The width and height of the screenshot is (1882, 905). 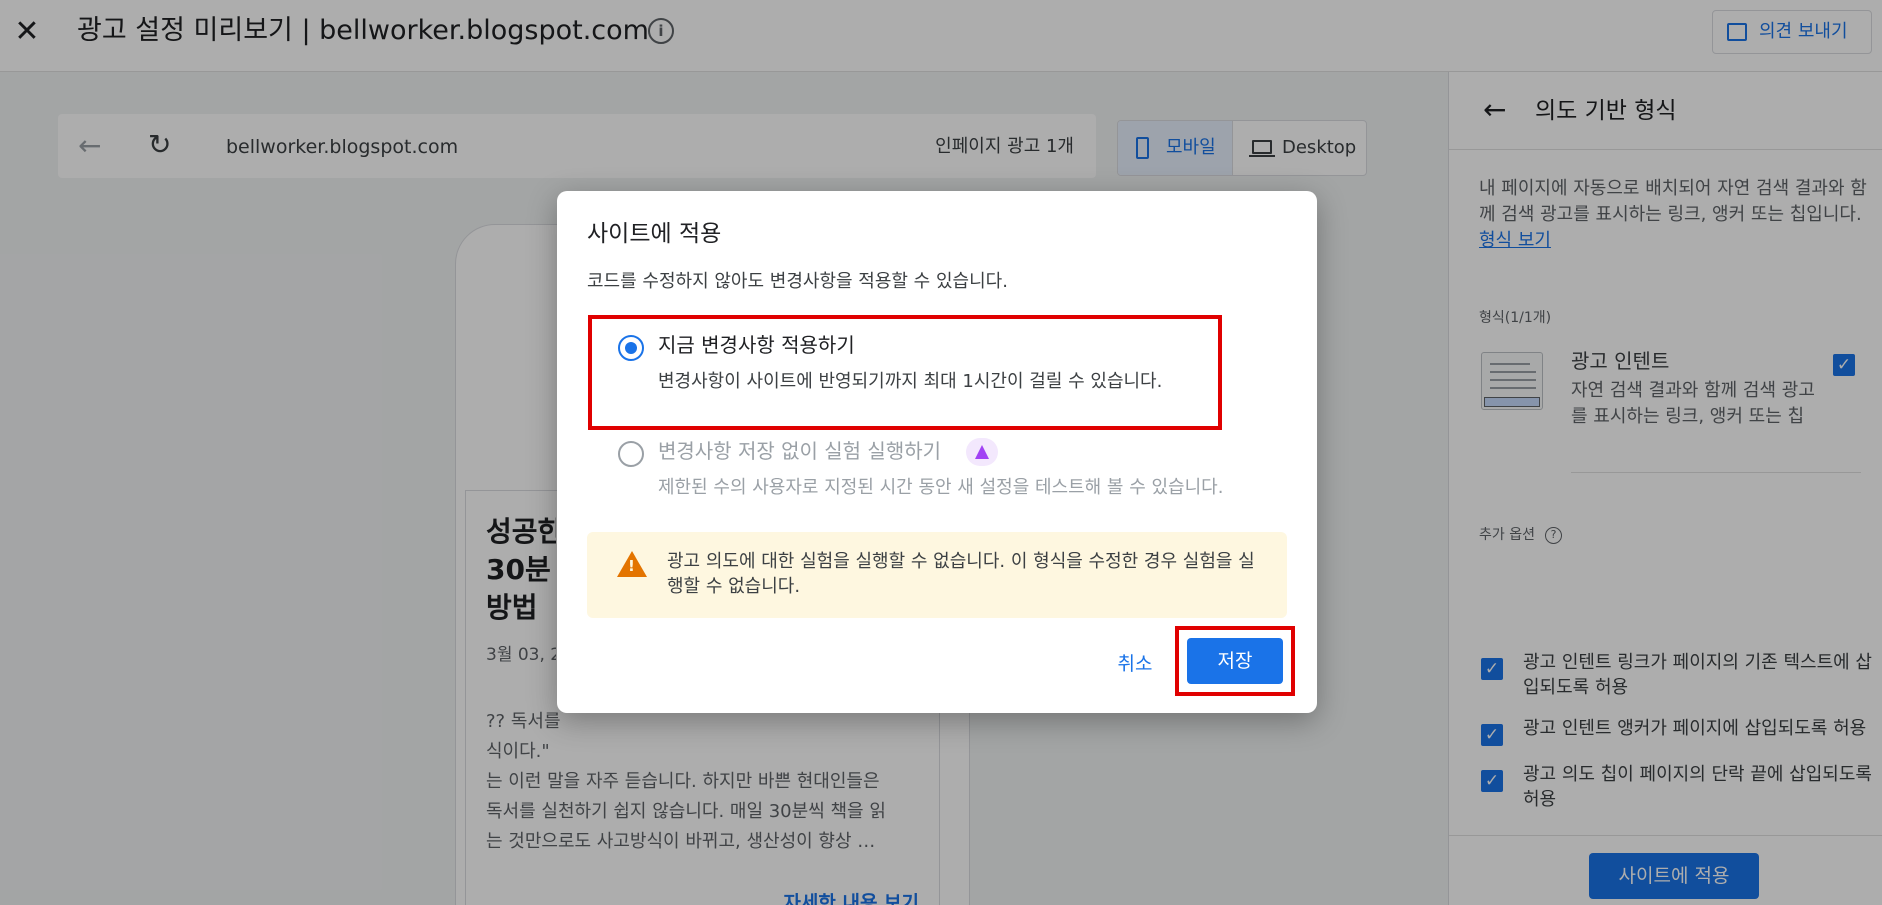 What do you see at coordinates (756, 345) in the screenshot?
I see `apply-now-label: 지금 변경사항 적용하기` at bounding box center [756, 345].